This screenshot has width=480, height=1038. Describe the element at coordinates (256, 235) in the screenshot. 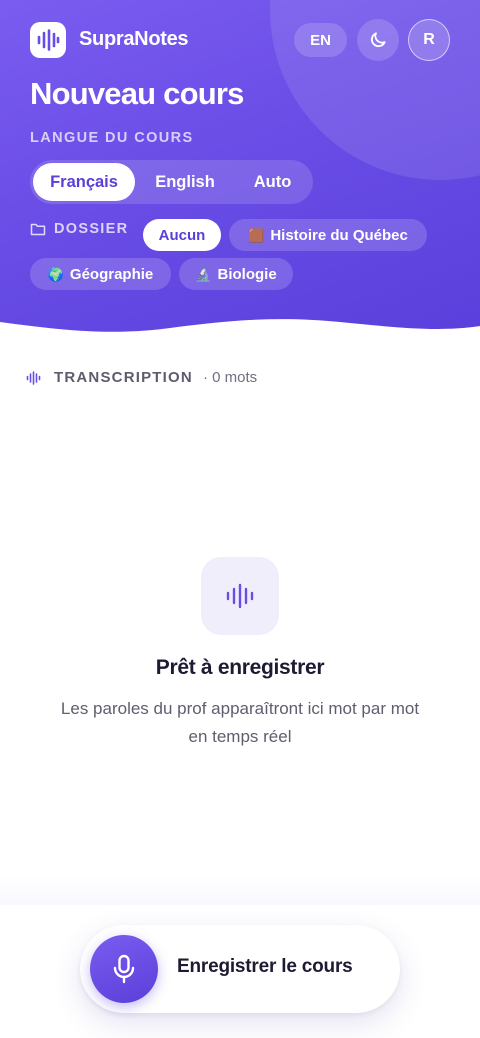

I see `brown-square-icon: 🟫` at that location.